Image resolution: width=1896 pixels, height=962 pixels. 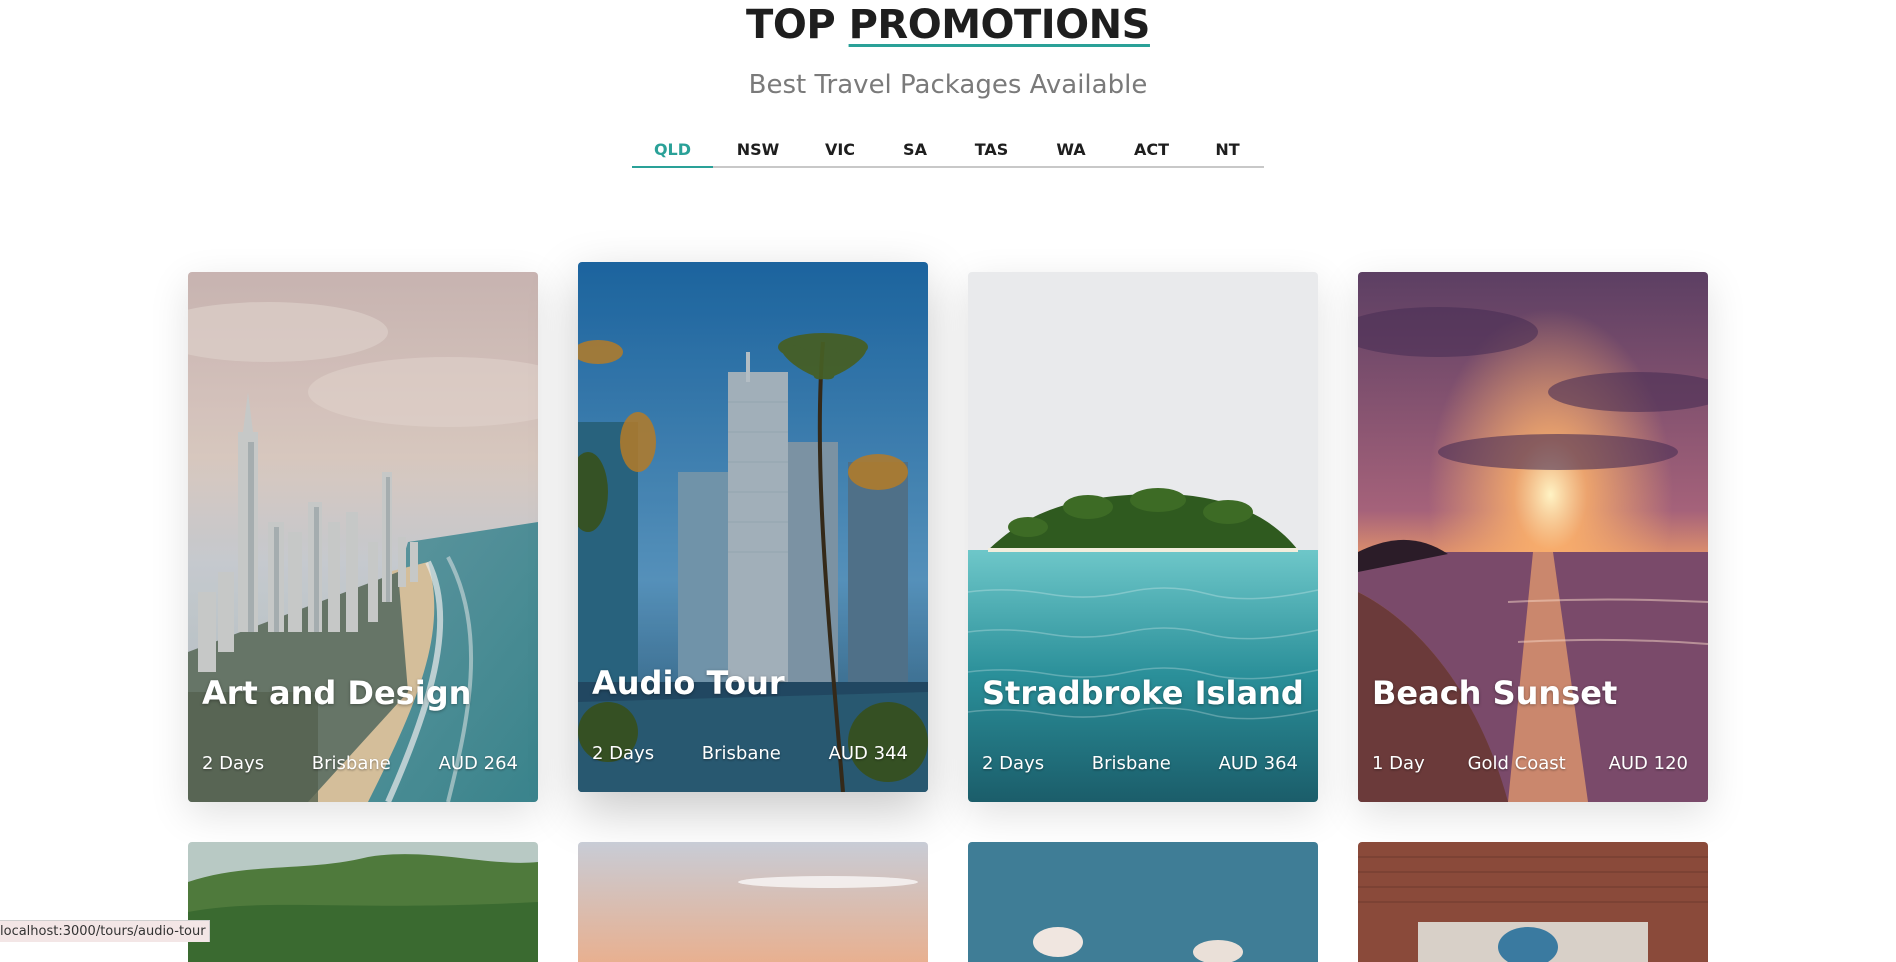 What do you see at coordinates (840, 151) in the screenshot?
I see `tab-vic: VIC` at bounding box center [840, 151].